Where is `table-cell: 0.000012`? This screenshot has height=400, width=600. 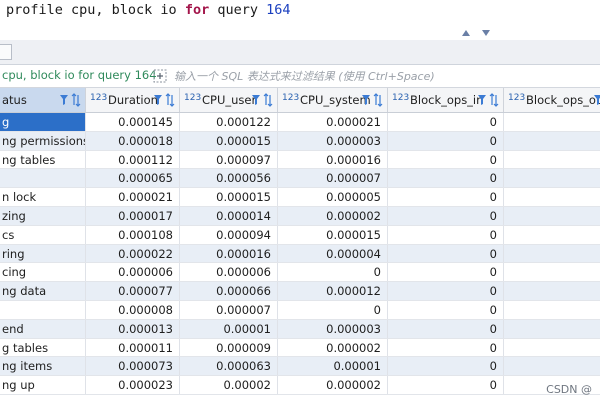
table-cell: 0.000012 is located at coordinates (333, 291).